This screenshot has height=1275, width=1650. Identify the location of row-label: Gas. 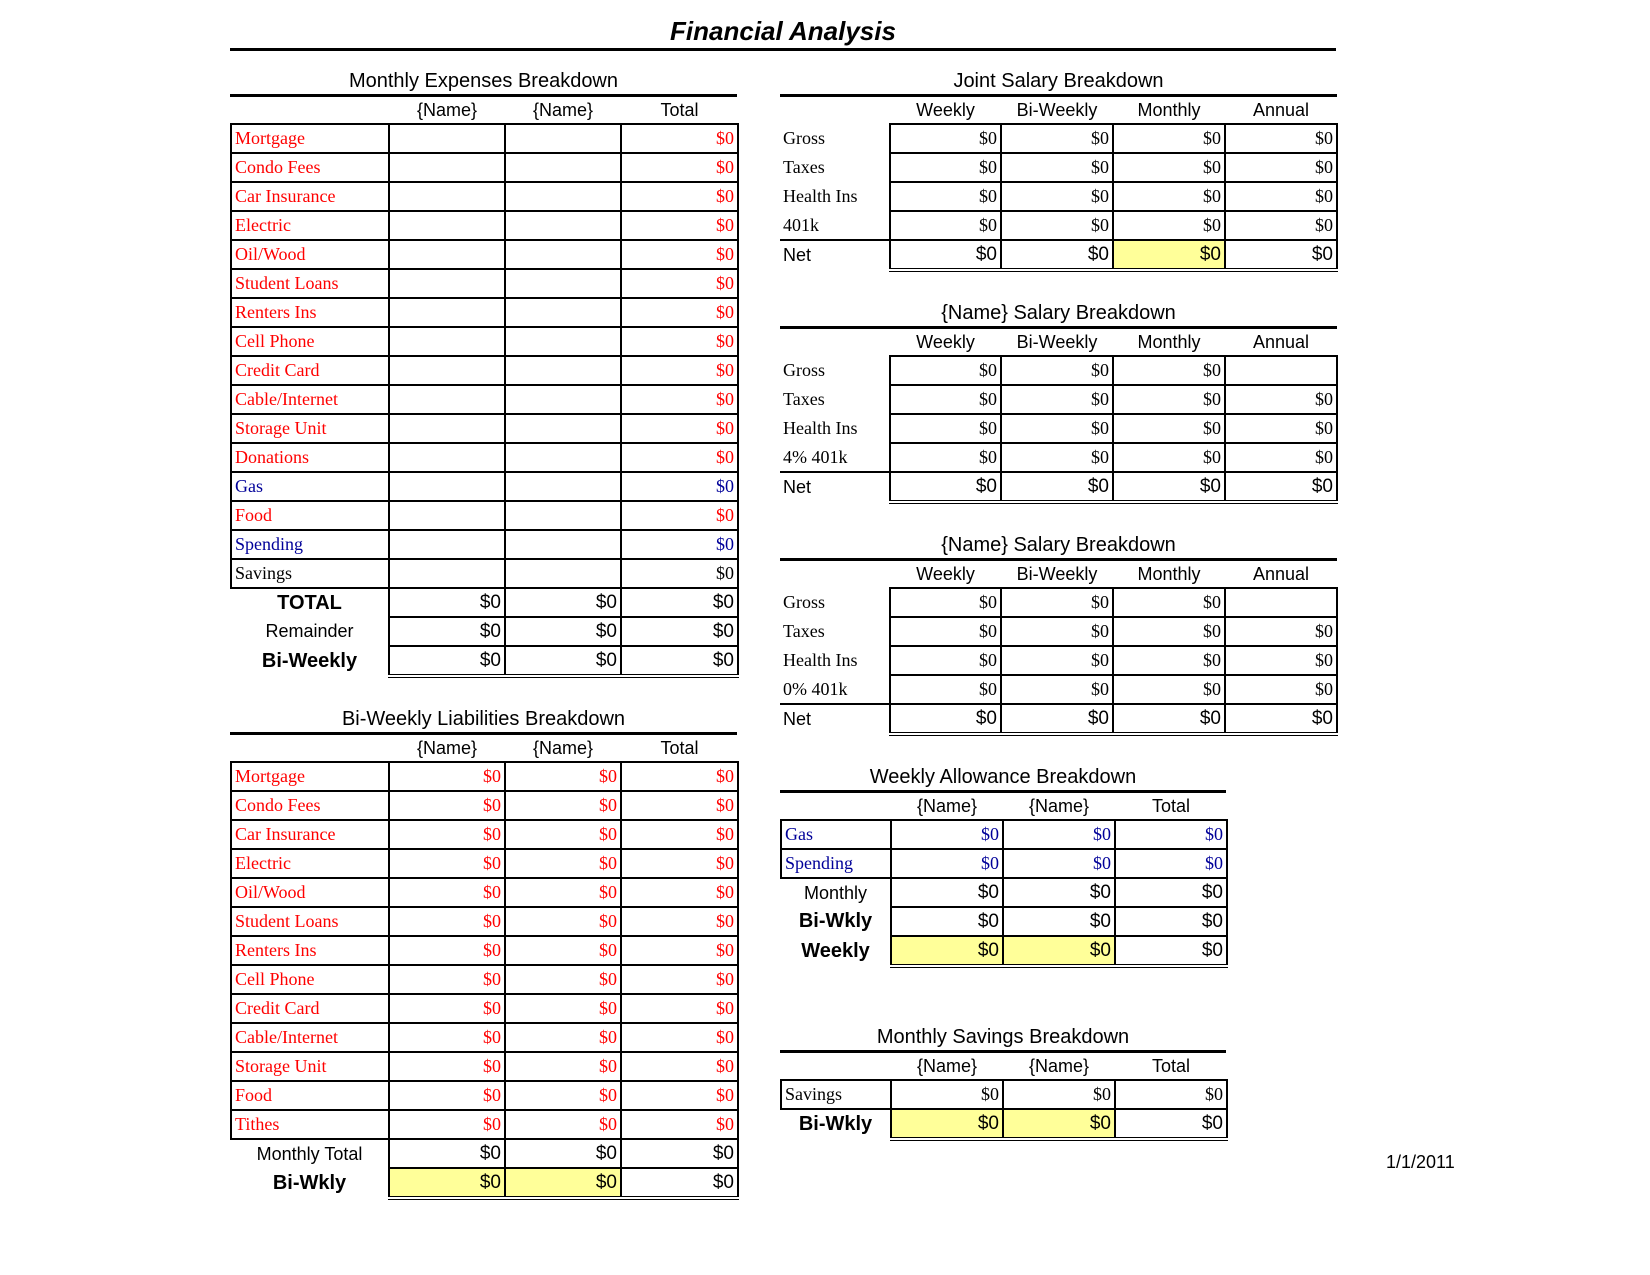
(310, 486).